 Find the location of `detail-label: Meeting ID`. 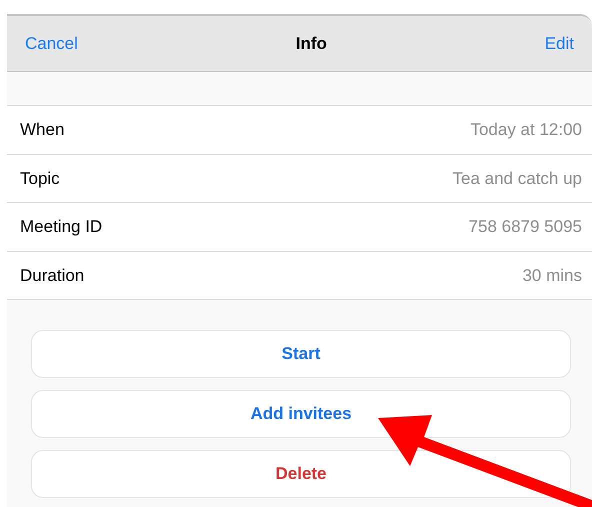

detail-label: Meeting ID is located at coordinates (61, 227).